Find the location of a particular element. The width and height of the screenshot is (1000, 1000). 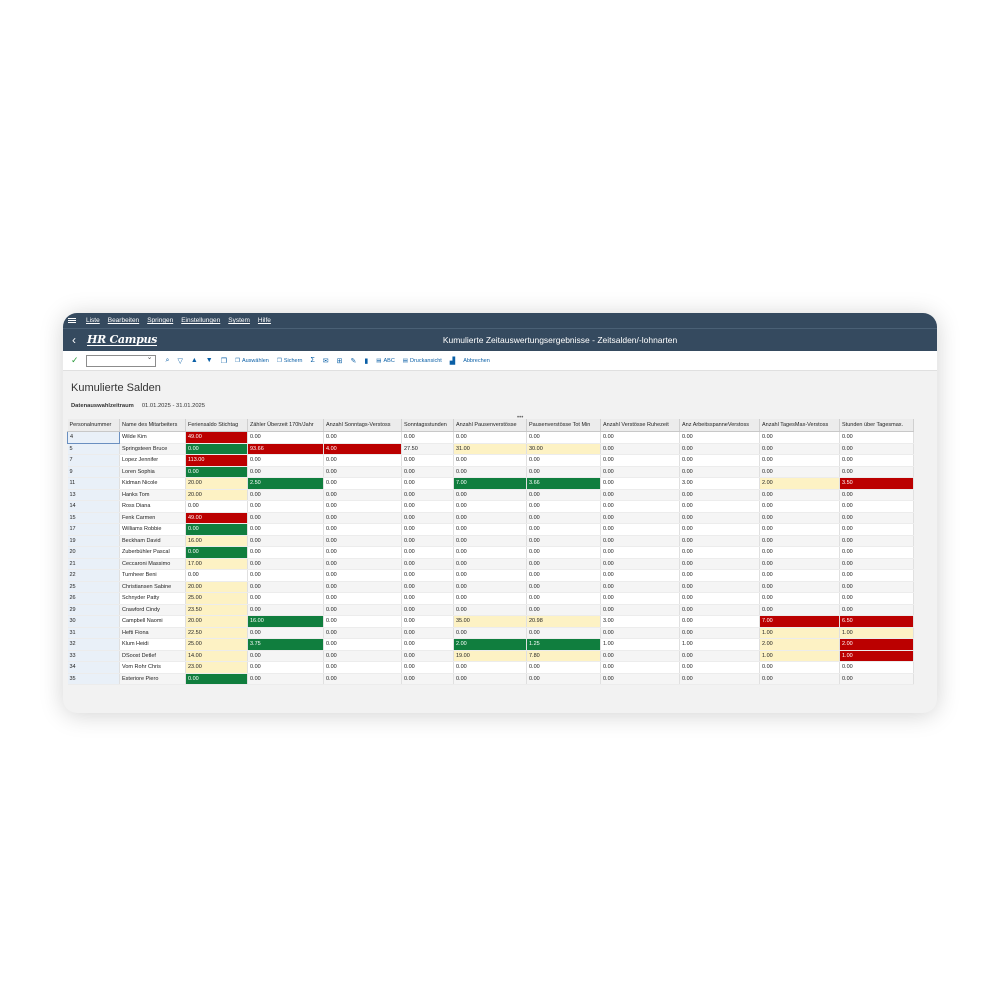

personnel-number-cell: 26 is located at coordinates (93, 598).